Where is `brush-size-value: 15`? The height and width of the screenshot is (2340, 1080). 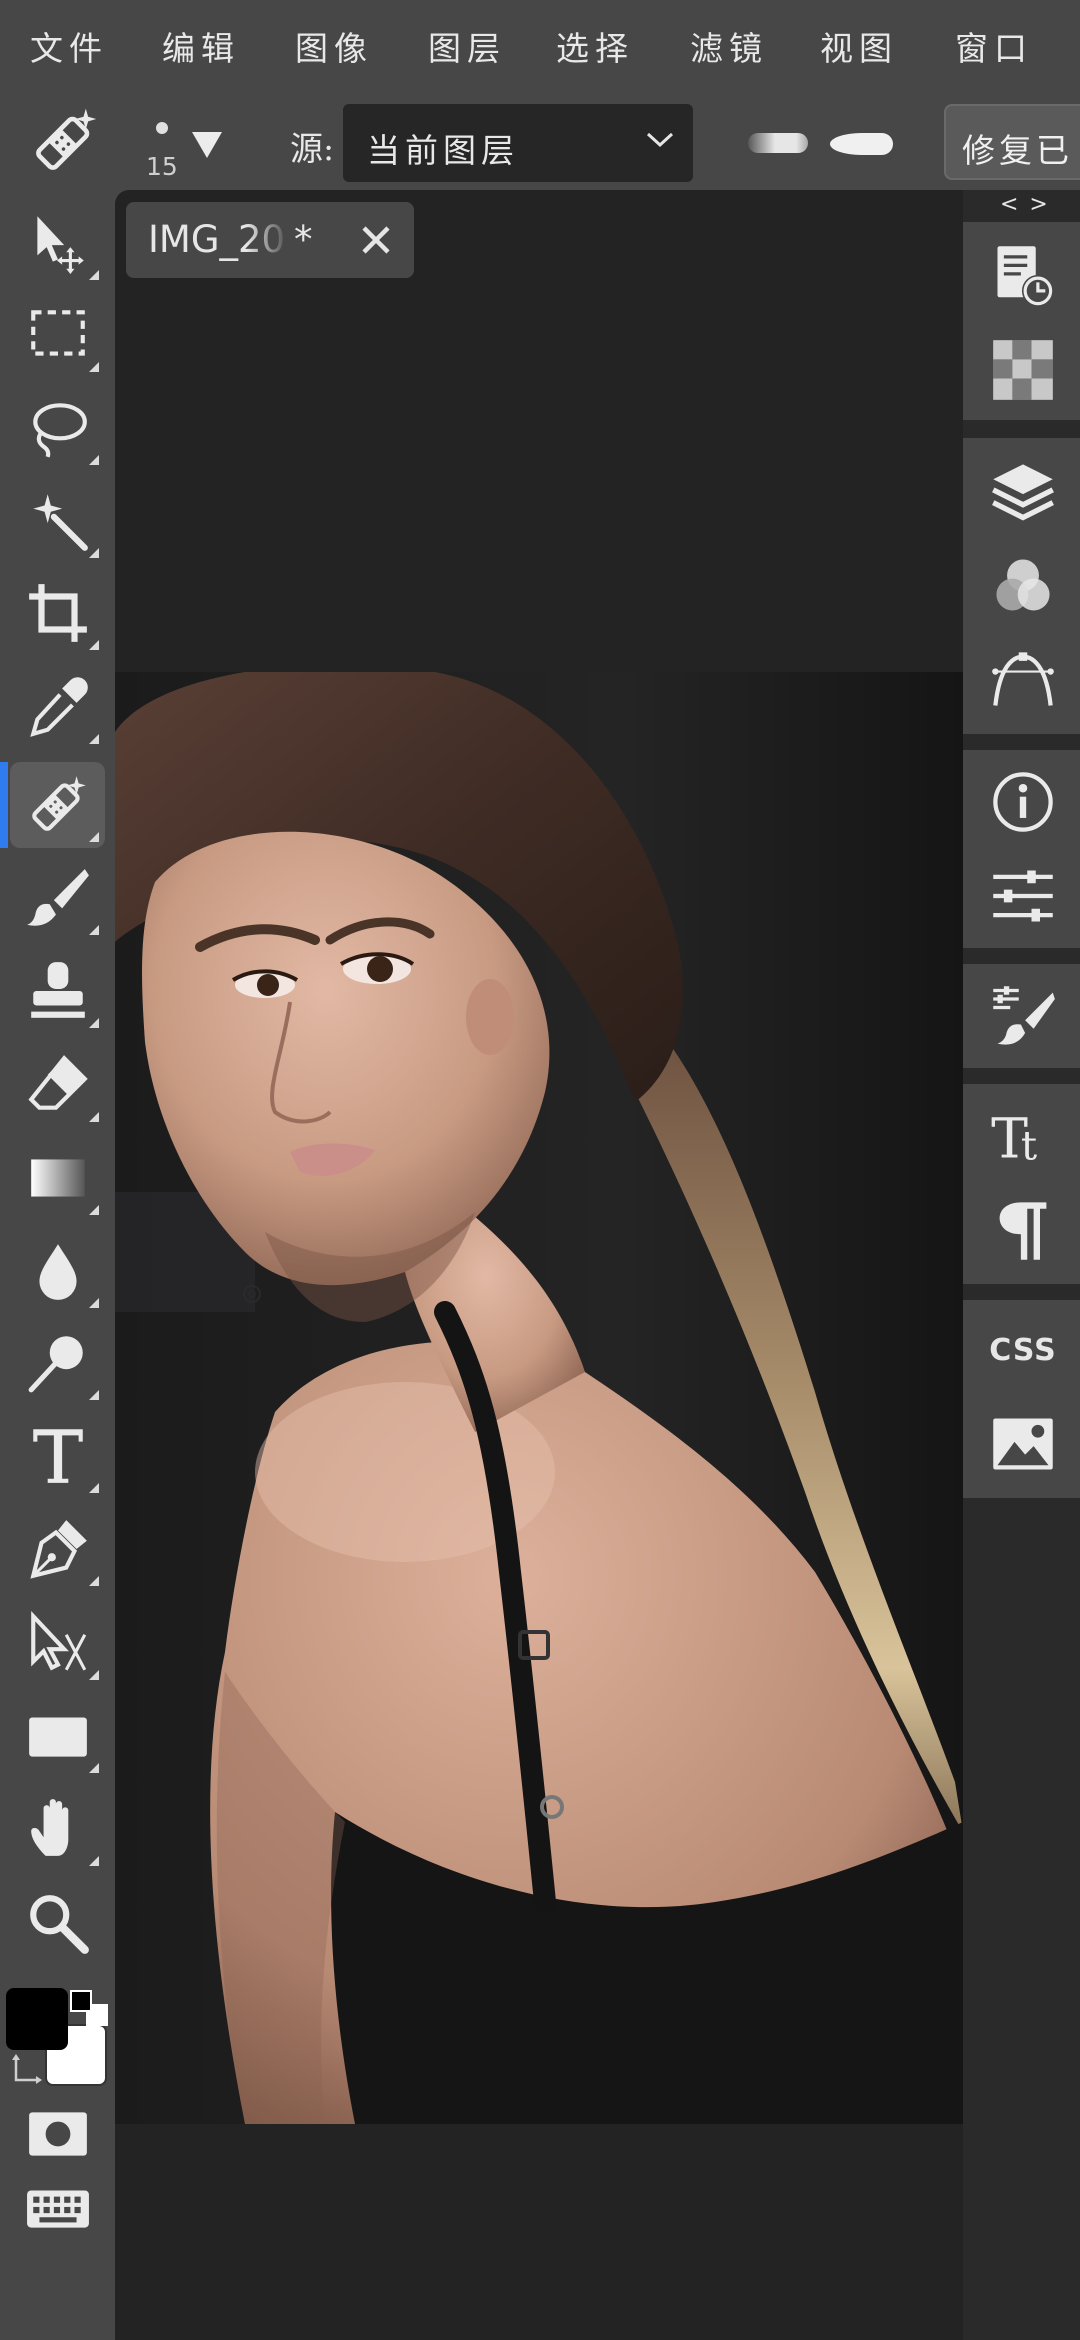
brush-size-value: 15 is located at coordinates (162, 166).